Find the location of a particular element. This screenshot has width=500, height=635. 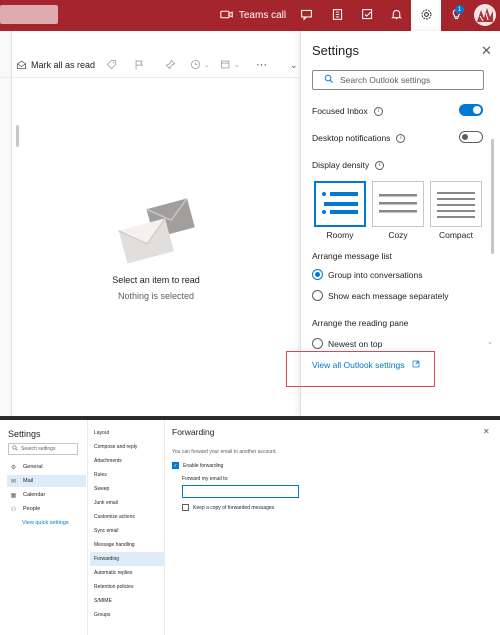

mail-section-s-mime: S/MIME is located at coordinates (127, 601).